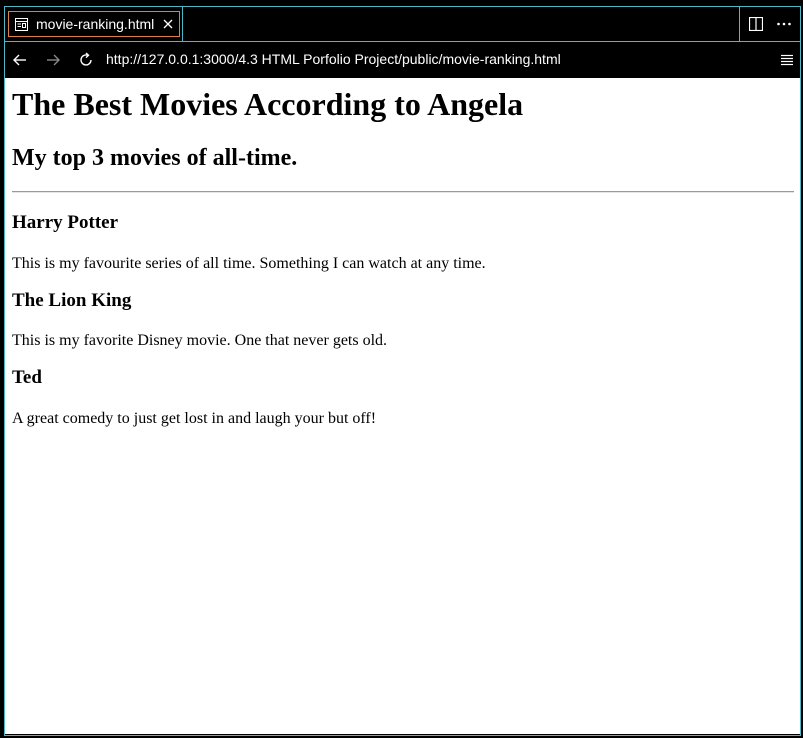 The width and height of the screenshot is (803, 738). Describe the element at coordinates (21, 24) in the screenshot. I see `preview-icon` at that location.